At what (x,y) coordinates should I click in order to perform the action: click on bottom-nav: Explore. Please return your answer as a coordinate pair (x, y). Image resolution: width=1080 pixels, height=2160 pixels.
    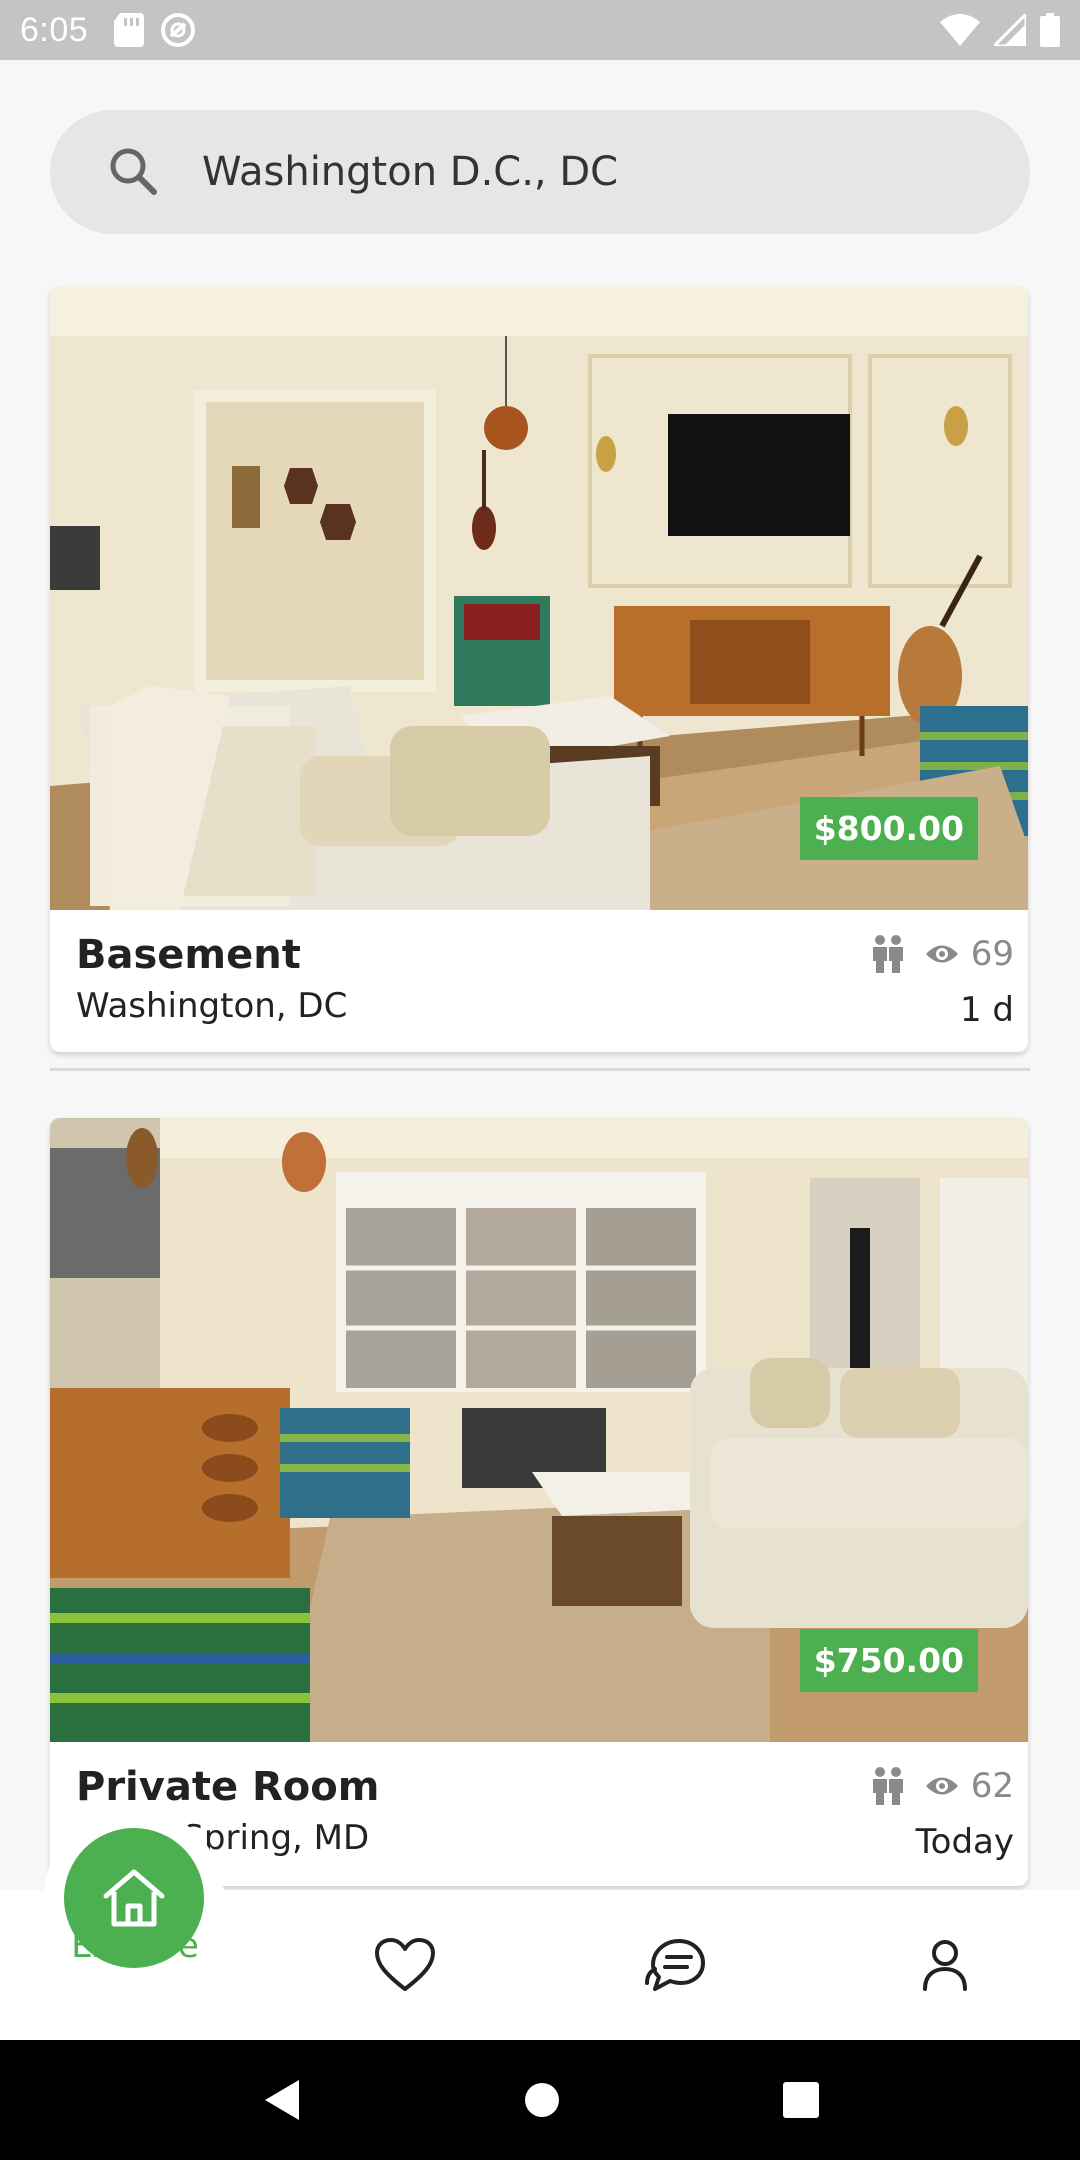
    Looking at the image, I should click on (540, 1924).